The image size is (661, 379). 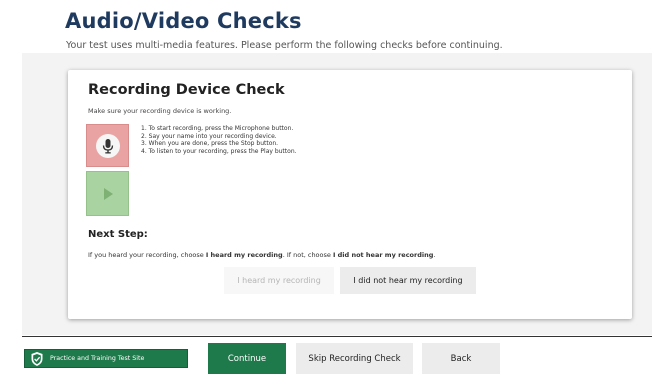 What do you see at coordinates (186, 90) in the screenshot?
I see `card-title: Recording Device Check` at bounding box center [186, 90].